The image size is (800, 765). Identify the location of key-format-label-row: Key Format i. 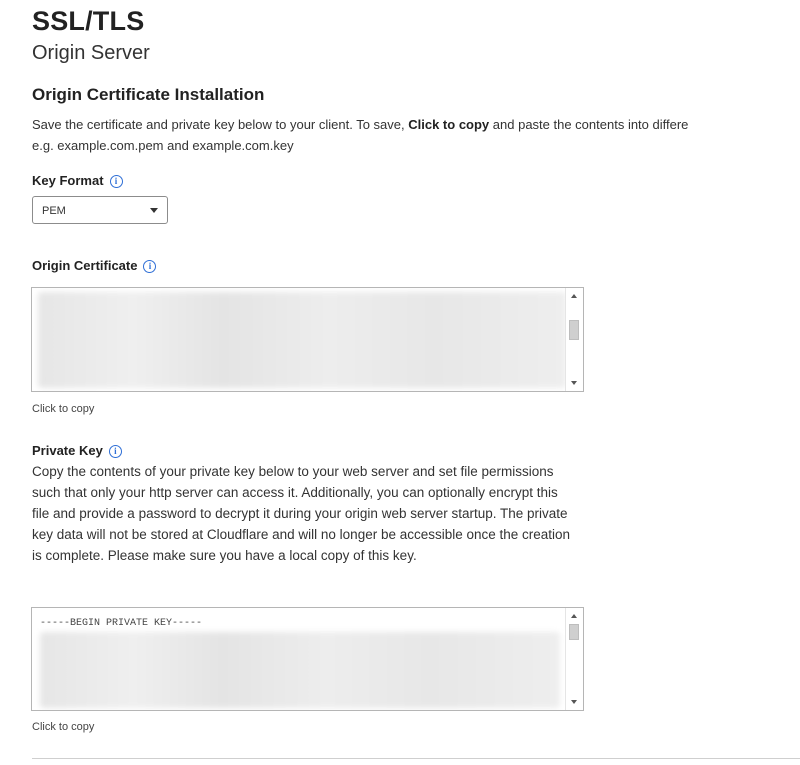
(77, 180).